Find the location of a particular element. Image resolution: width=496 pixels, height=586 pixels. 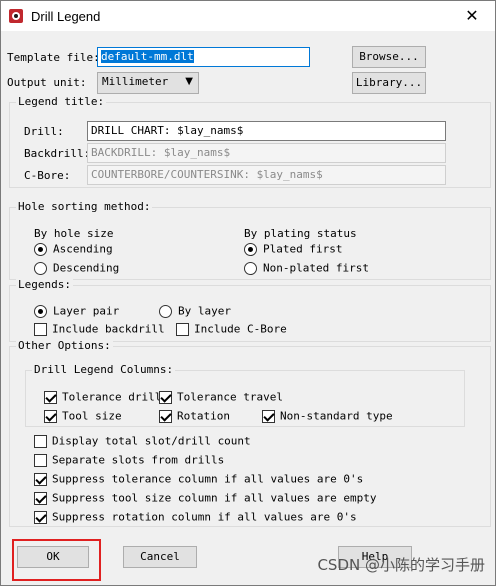

output-unit-dropdown: Millimeter ▼ is located at coordinates (148, 83).